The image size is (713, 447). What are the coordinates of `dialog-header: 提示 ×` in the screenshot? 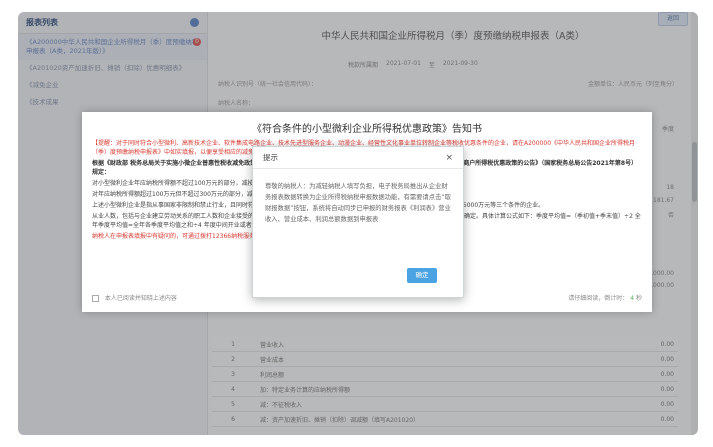 It's located at (358, 158).